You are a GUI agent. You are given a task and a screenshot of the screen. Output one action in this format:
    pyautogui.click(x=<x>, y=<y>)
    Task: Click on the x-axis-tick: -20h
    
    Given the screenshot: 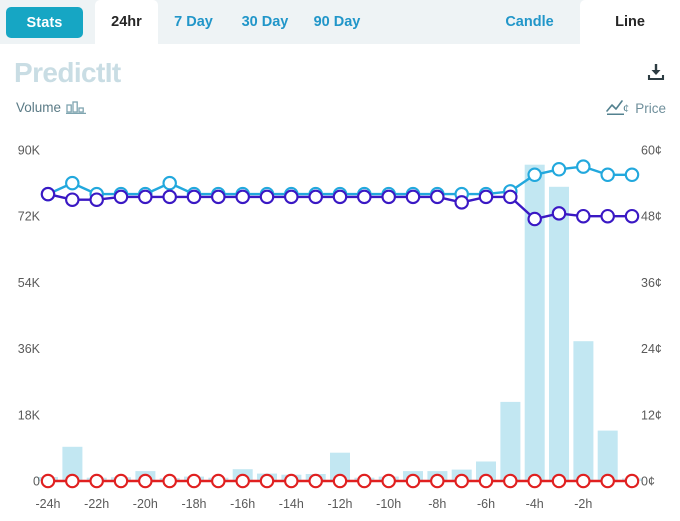 What is the action you would take?
    pyautogui.click(x=145, y=504)
    